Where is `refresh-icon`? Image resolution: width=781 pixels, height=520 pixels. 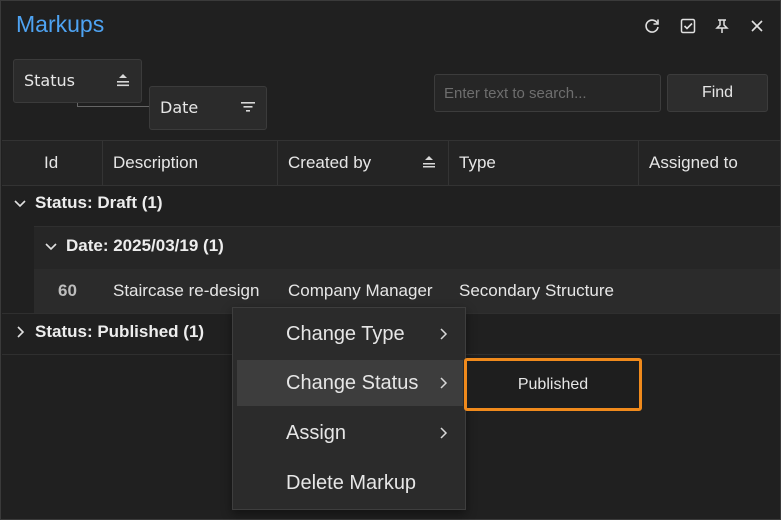 refresh-icon is located at coordinates (652, 26).